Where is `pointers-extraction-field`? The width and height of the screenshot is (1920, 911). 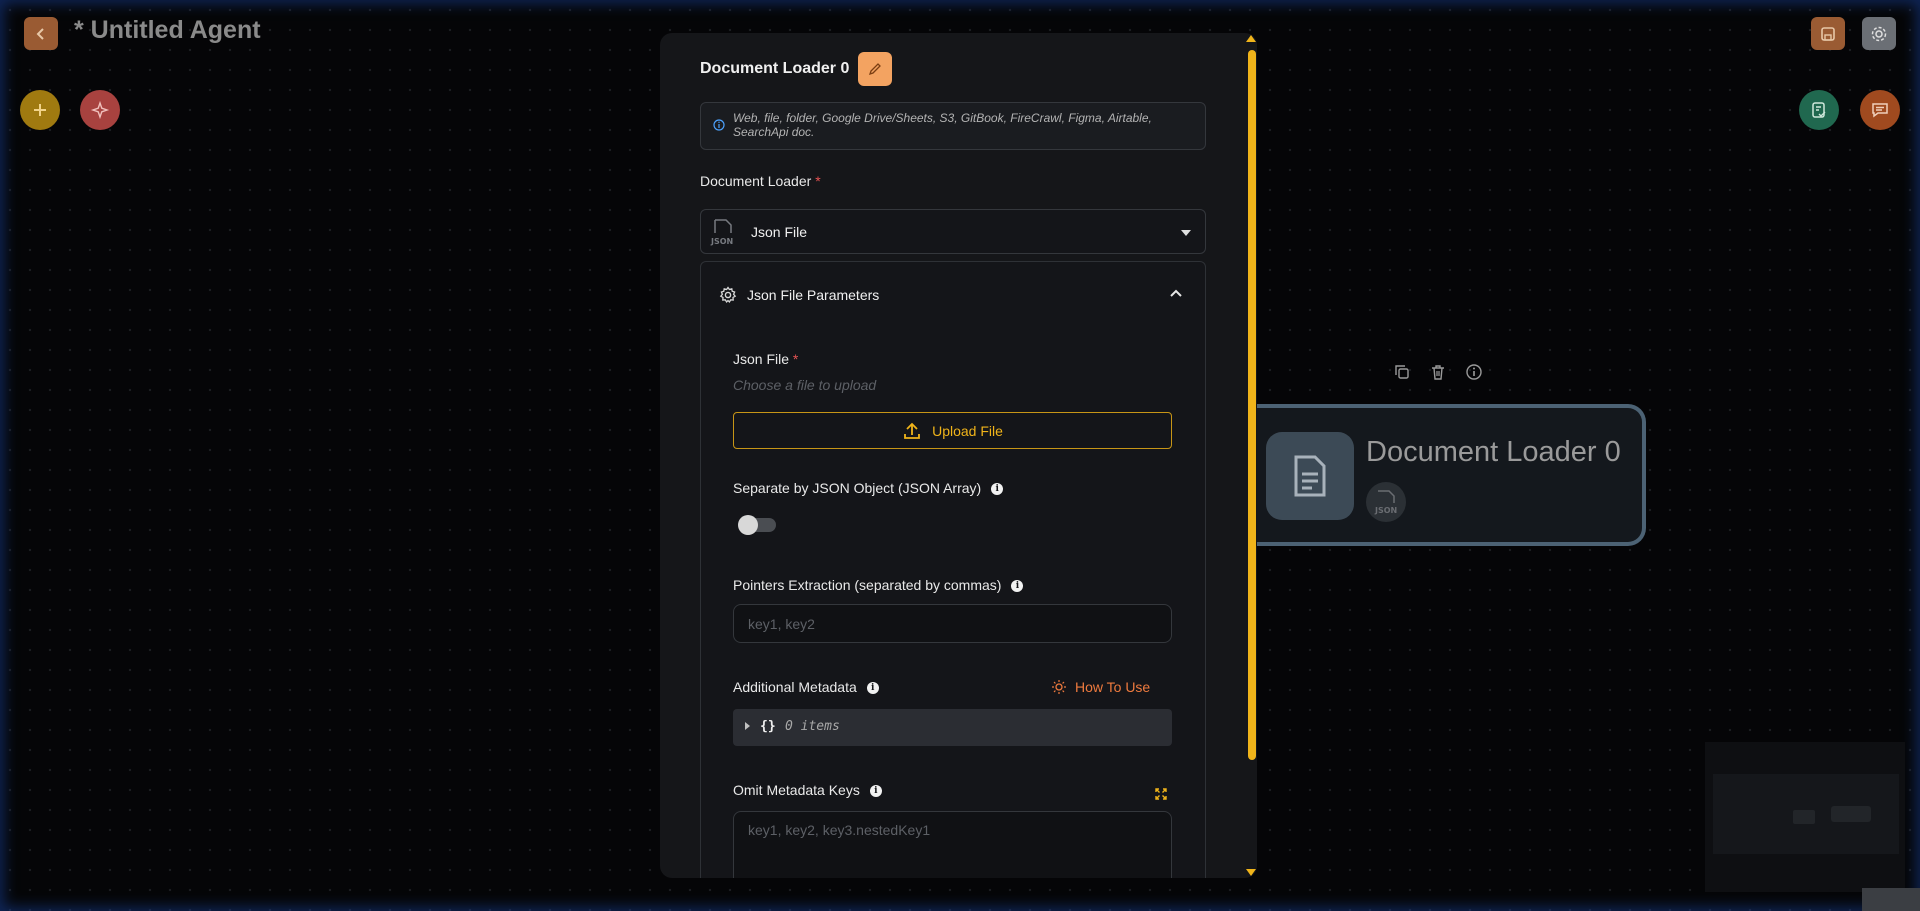
pointers-extraction-field is located at coordinates (952, 623).